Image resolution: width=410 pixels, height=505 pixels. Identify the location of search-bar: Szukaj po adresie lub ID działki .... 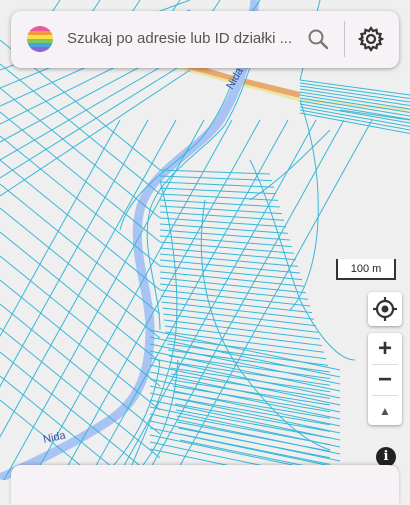
(205, 39).